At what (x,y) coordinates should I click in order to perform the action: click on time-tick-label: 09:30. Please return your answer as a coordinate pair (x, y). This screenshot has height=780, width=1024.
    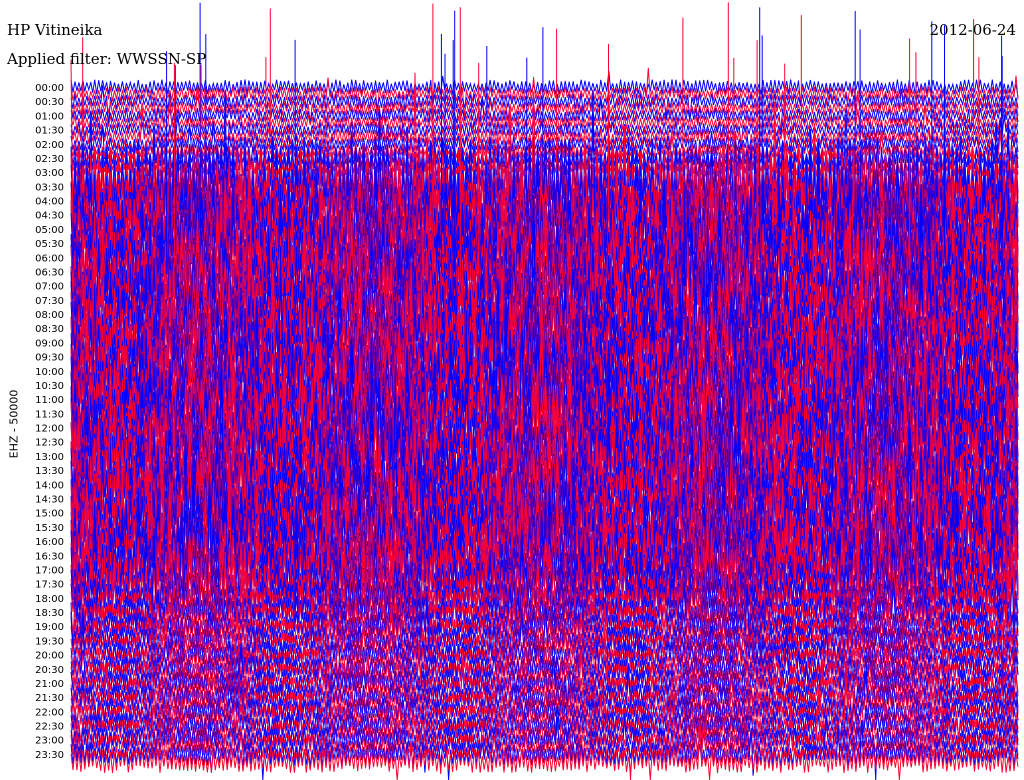
    Looking at the image, I should click on (49, 358).